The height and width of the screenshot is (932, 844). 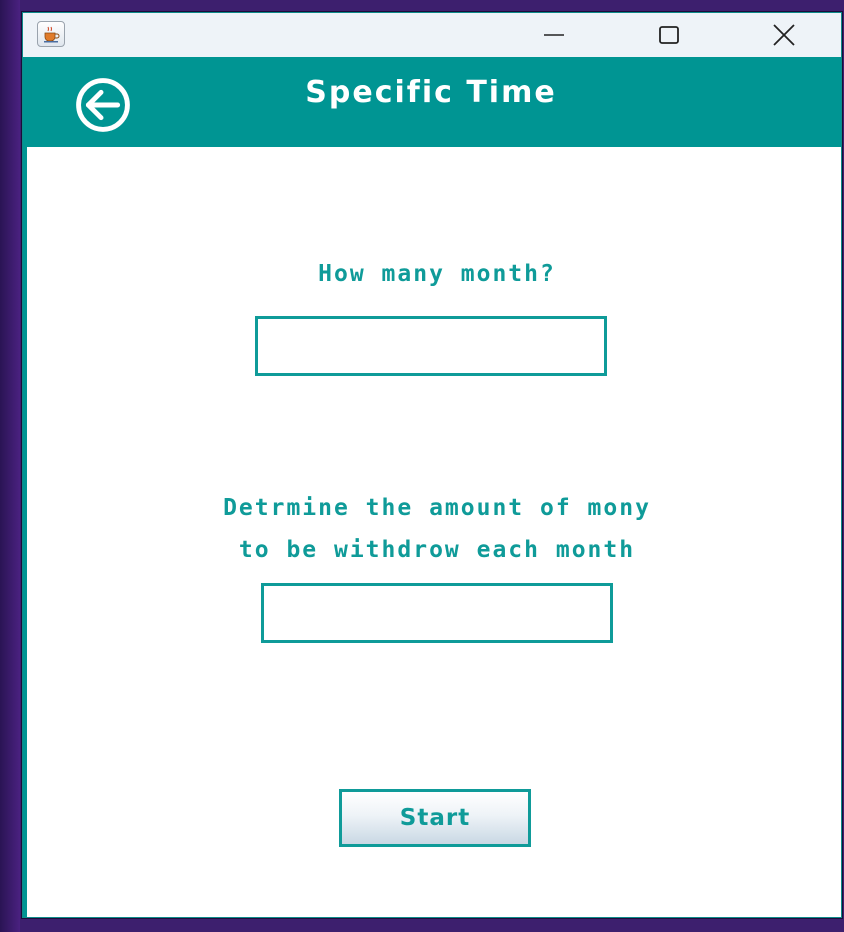 I want to click on minimize-icon, so click(x=554, y=35).